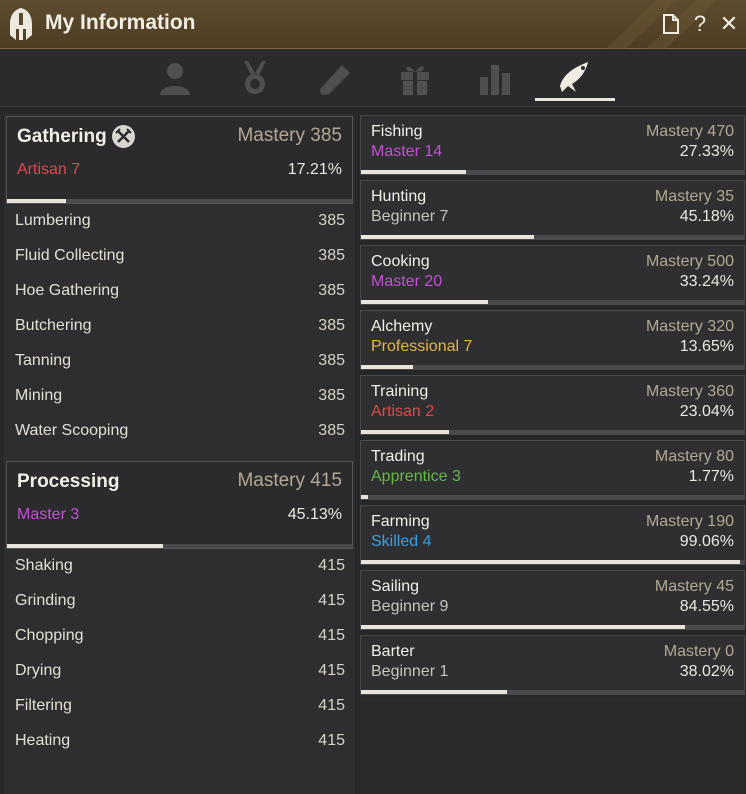  What do you see at coordinates (409, 607) in the screenshot?
I see `skill-grade: Beginner 9` at bounding box center [409, 607].